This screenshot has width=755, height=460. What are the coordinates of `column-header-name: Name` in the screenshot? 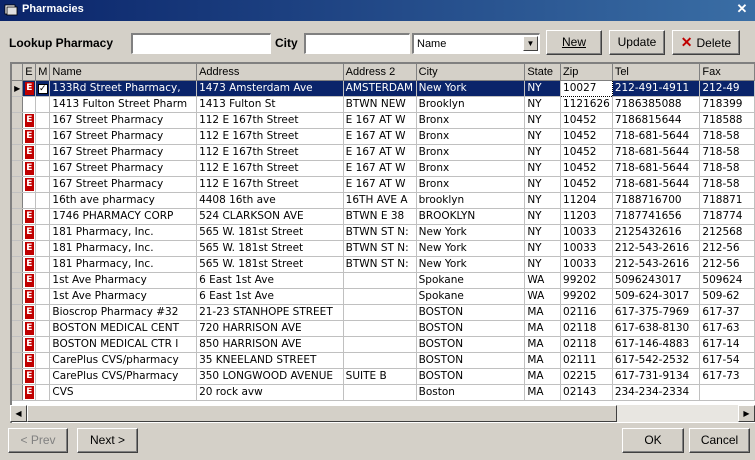 It's located at (123, 72).